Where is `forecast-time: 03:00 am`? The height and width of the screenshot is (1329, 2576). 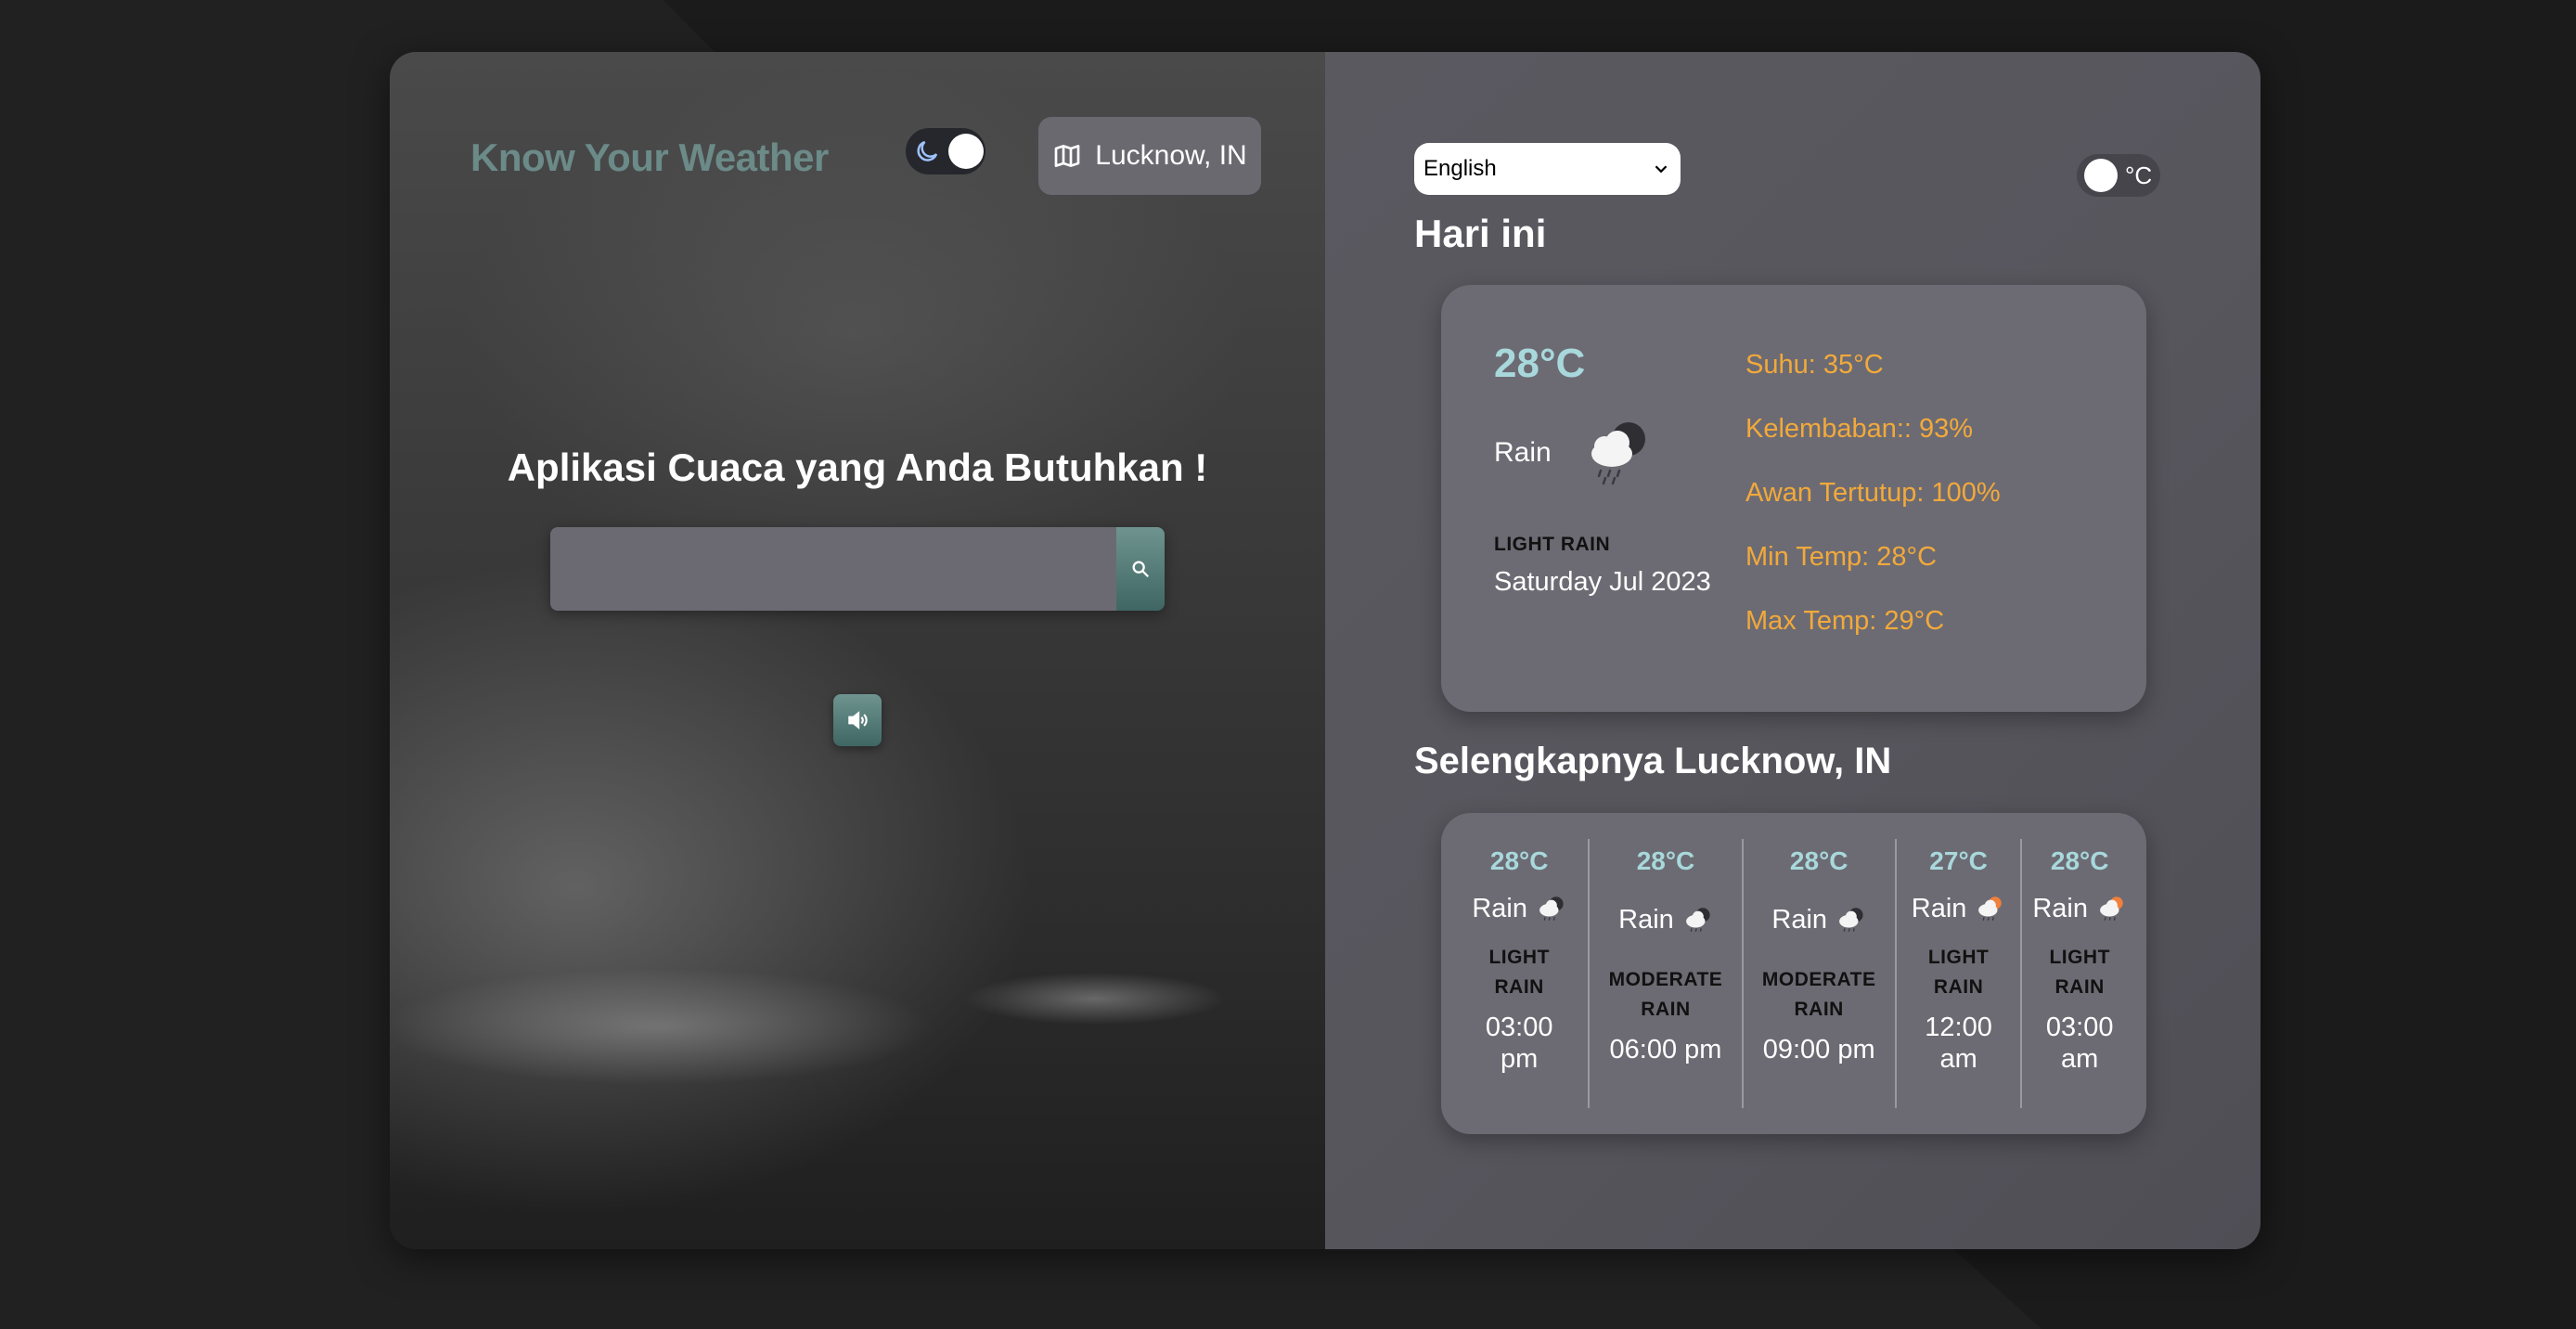
forecast-time: 03:00 am is located at coordinates (2079, 1043).